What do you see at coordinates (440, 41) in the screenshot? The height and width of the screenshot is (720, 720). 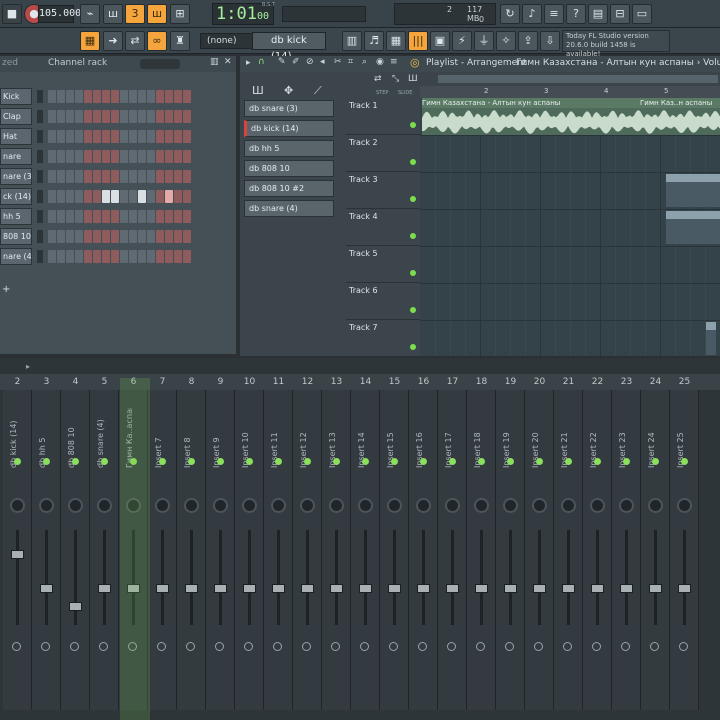 I see `browser-icon: ▣` at bounding box center [440, 41].